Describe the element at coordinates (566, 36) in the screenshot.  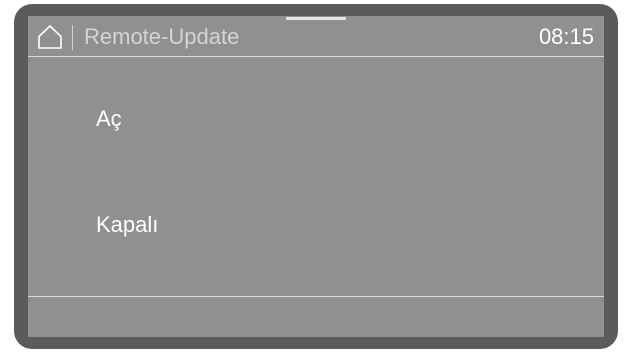
I see `clock-time: 08:15` at that location.